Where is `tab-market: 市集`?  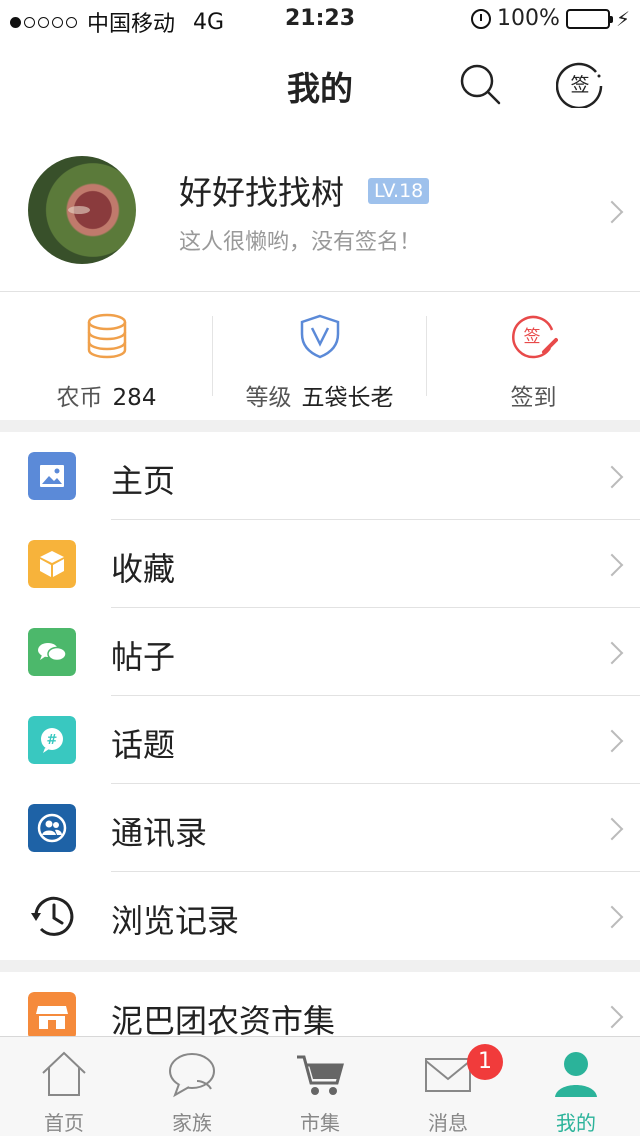
tab-market: 市集 is located at coordinates (320, 1086).